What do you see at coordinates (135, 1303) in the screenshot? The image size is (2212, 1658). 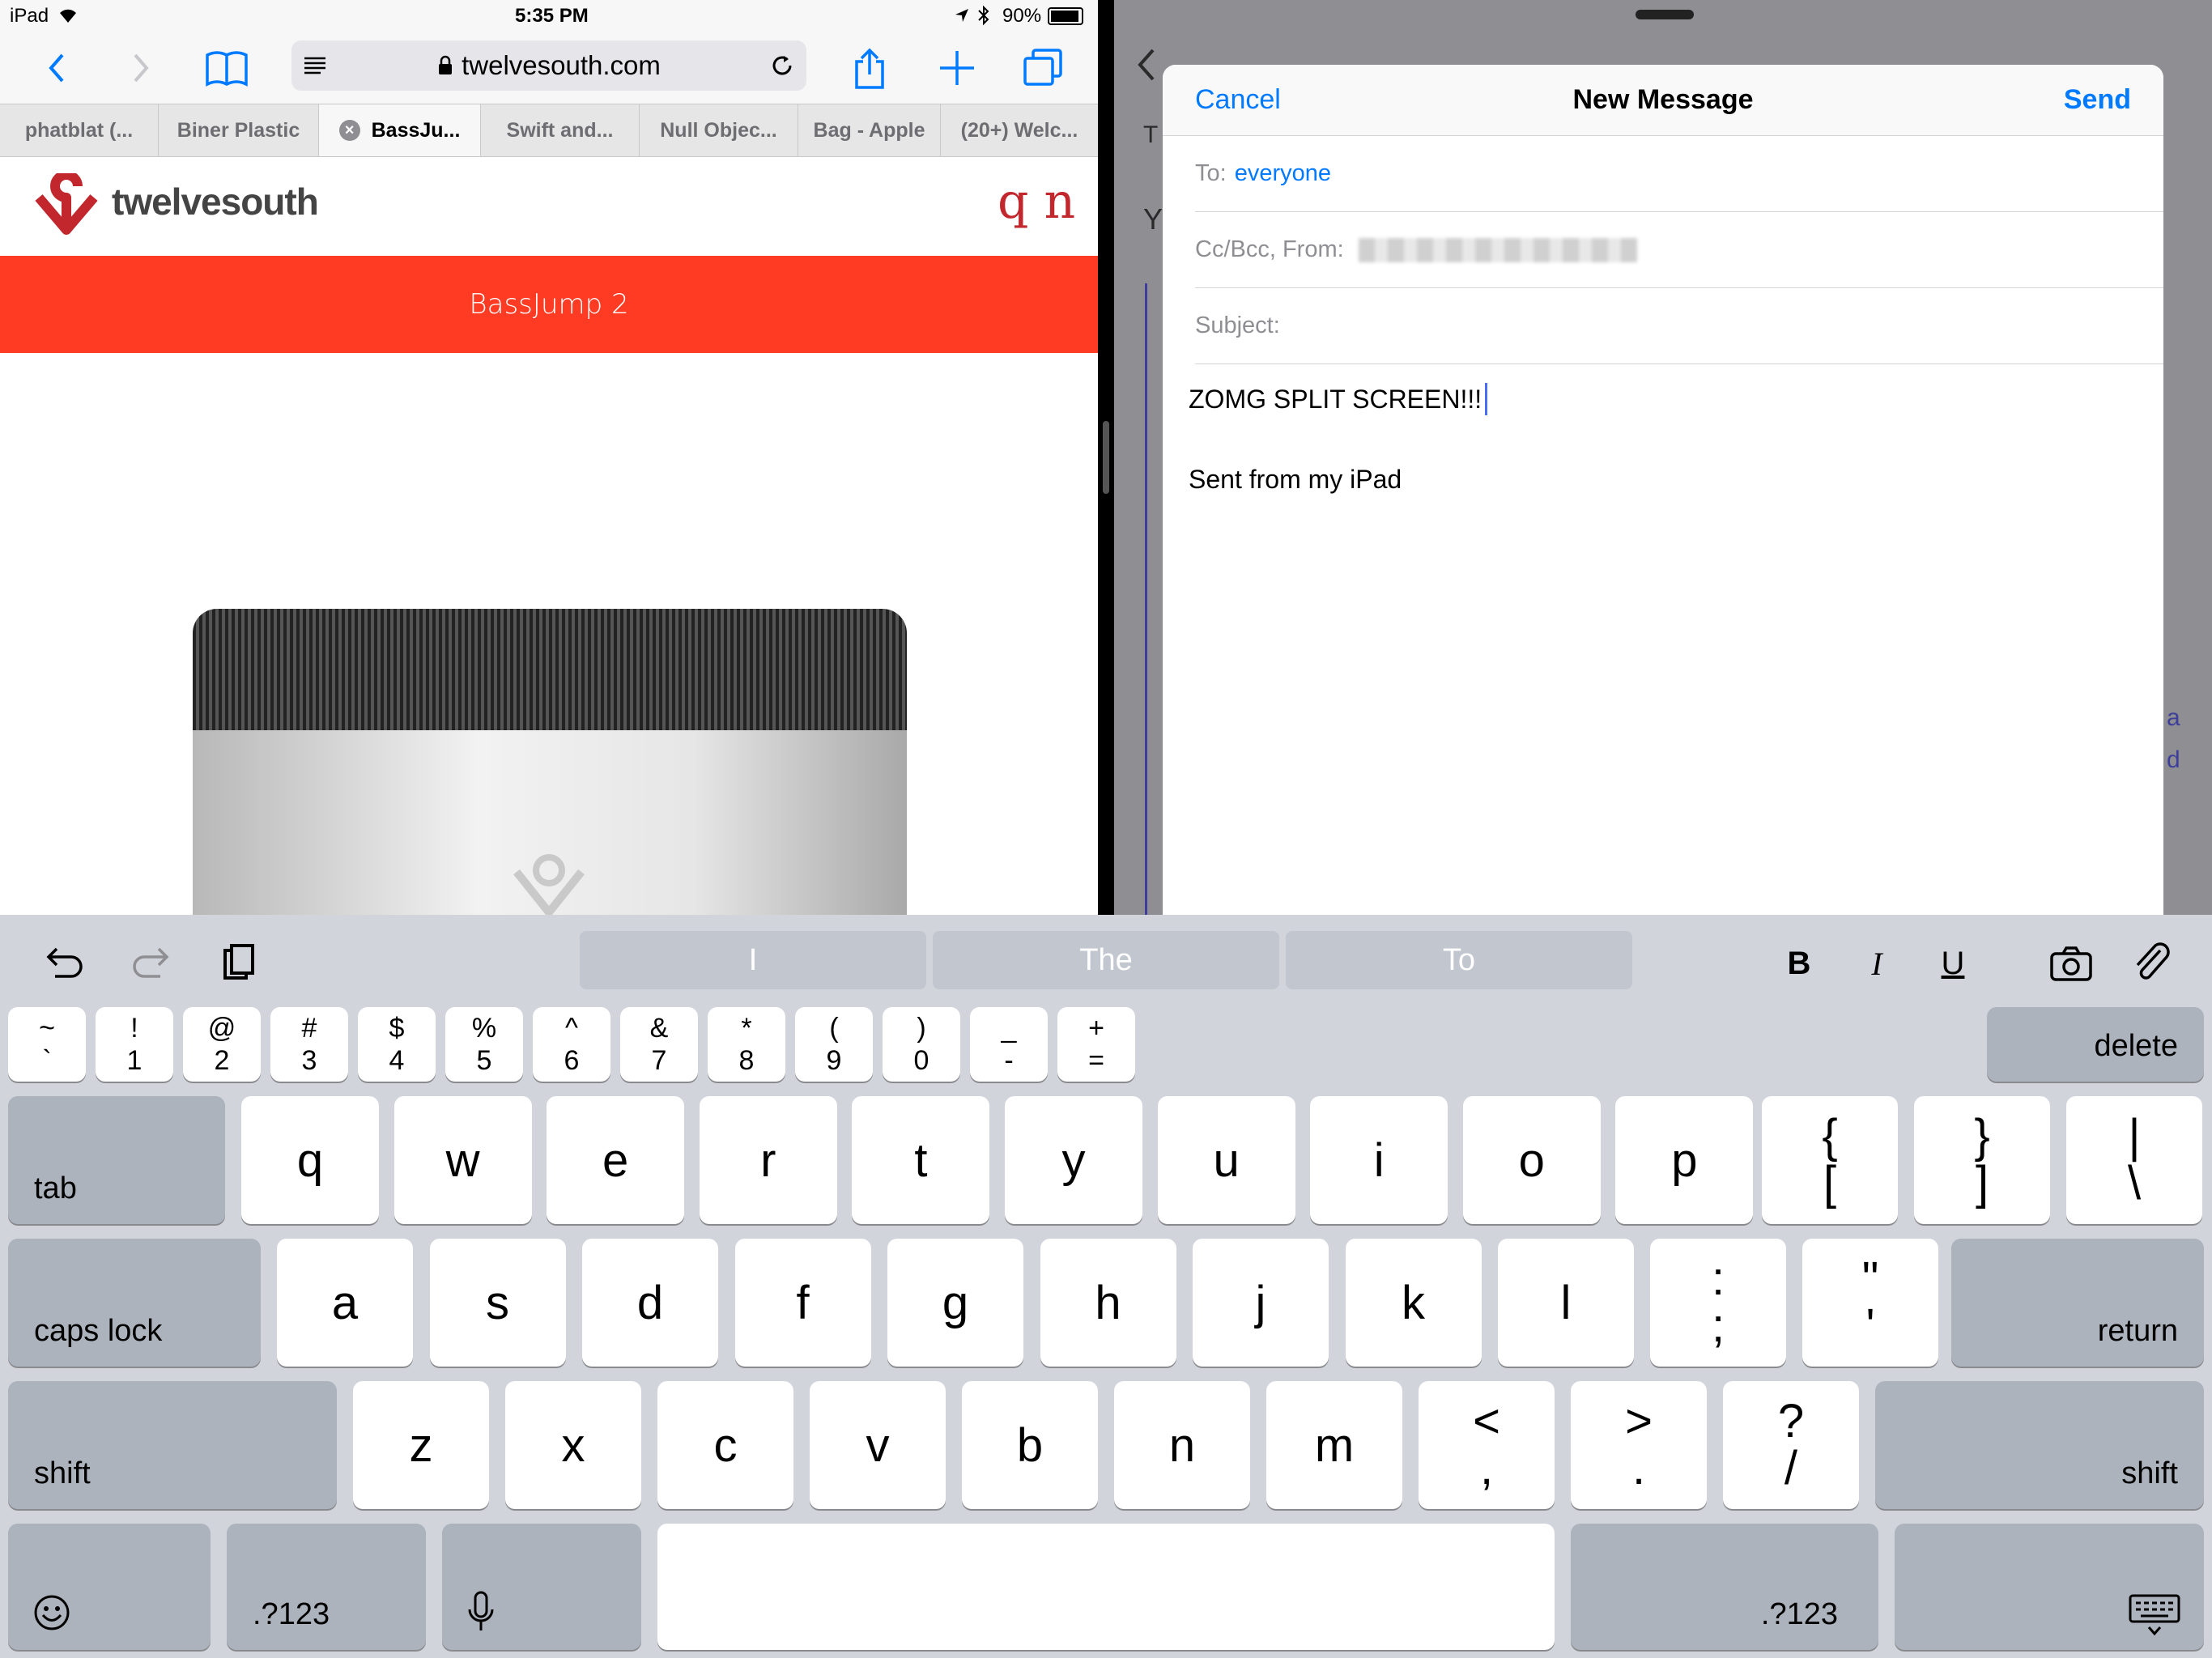 I see `caps-lock-key: caps lock` at bounding box center [135, 1303].